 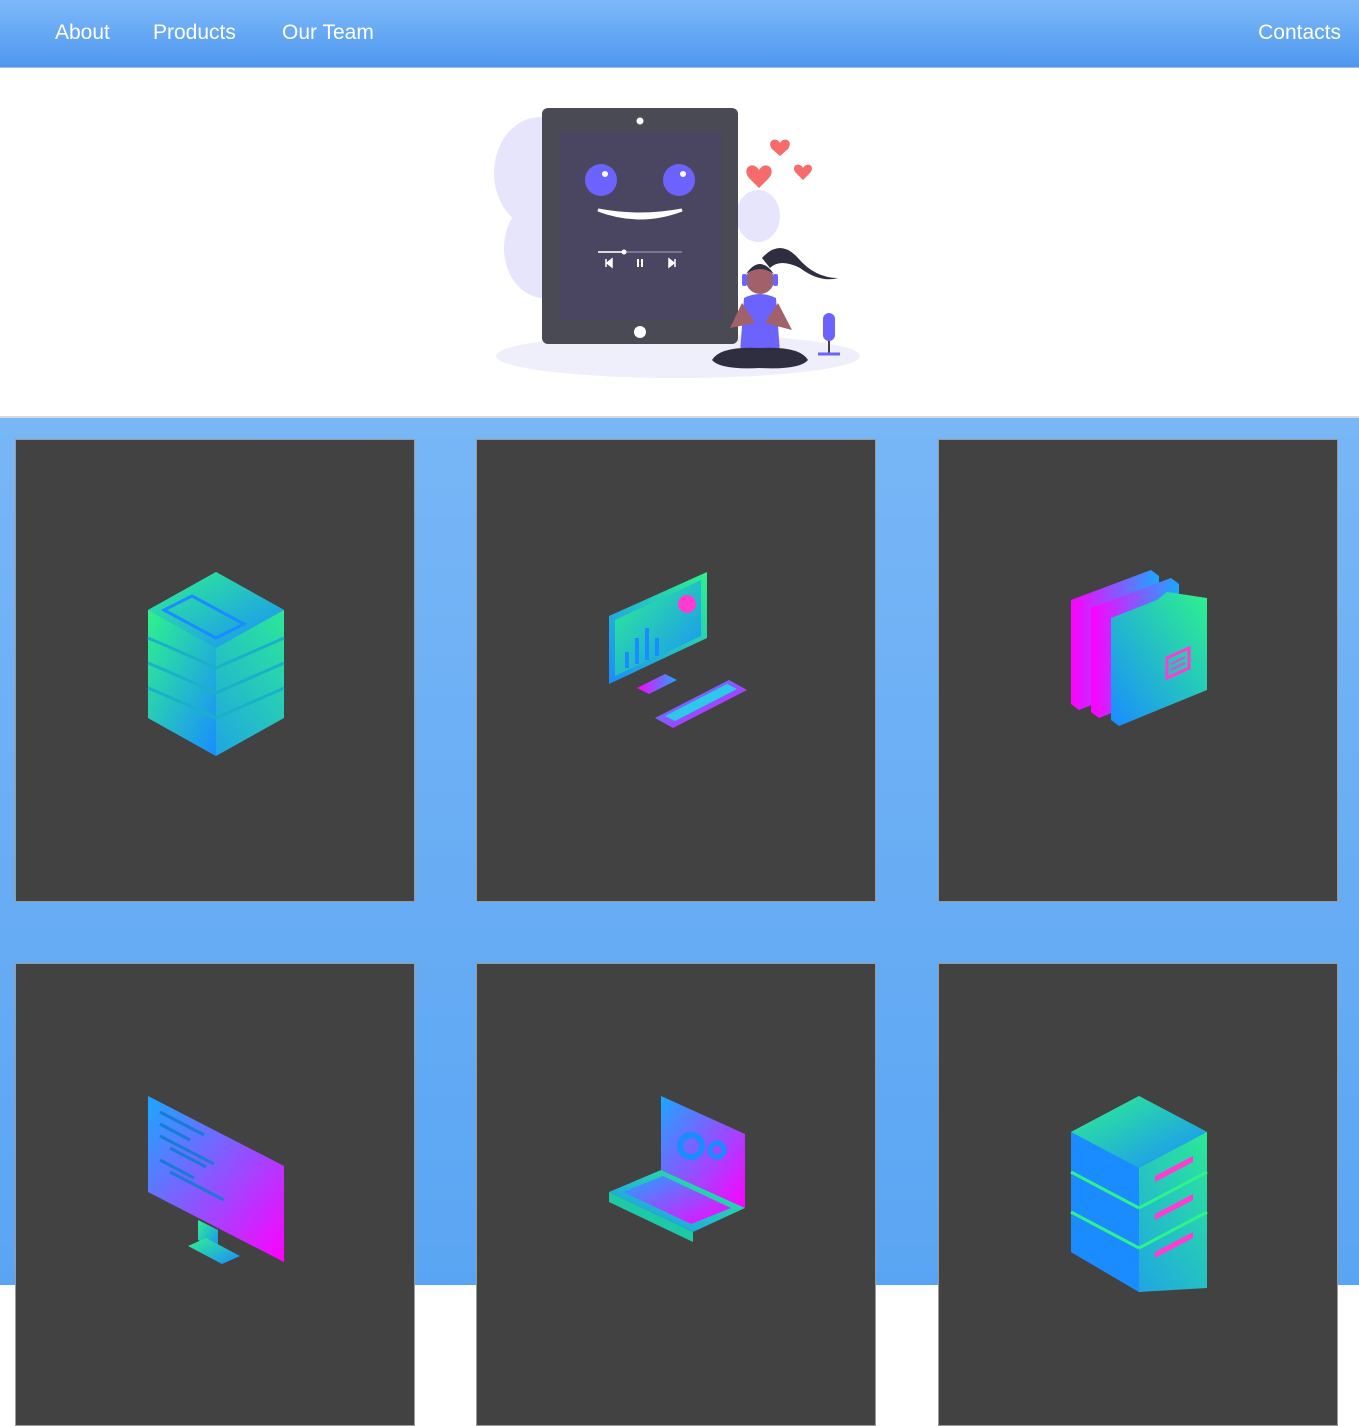 I want to click on top-navbar: About Products Our Team Contacts, so click(x=679, y=34).